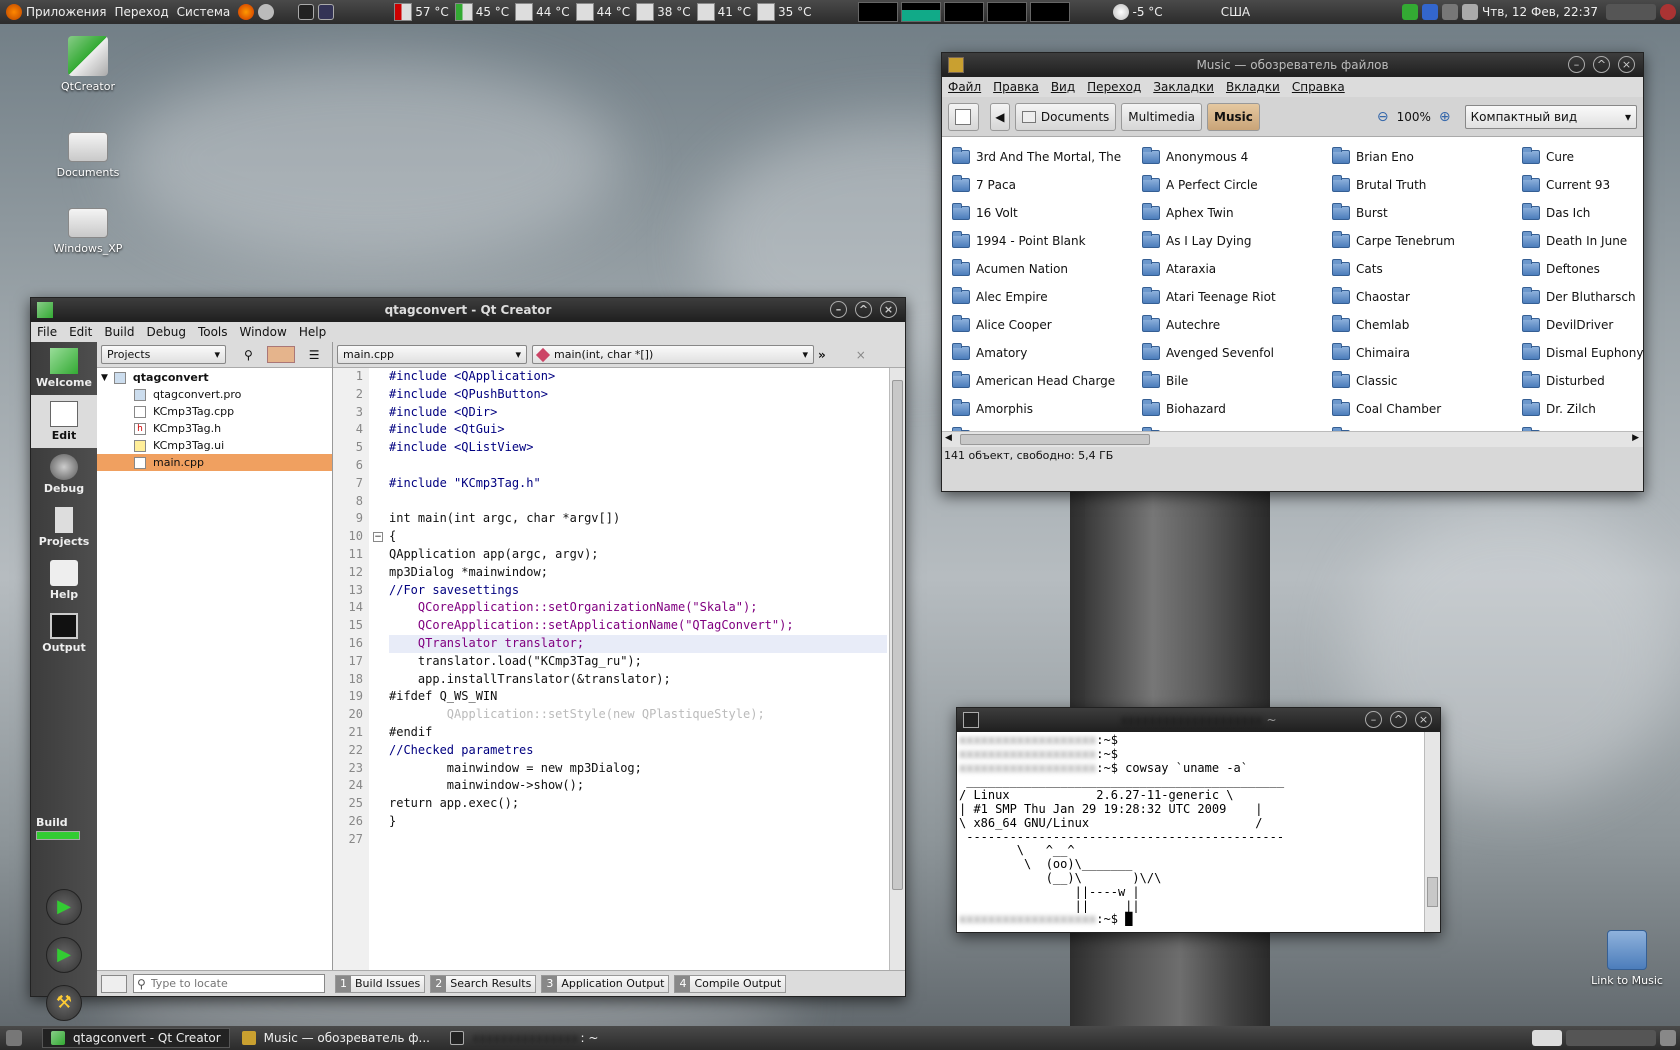 Image resolution: width=1680 pixels, height=1050 pixels. I want to click on mode-edit: Edit, so click(64, 421).